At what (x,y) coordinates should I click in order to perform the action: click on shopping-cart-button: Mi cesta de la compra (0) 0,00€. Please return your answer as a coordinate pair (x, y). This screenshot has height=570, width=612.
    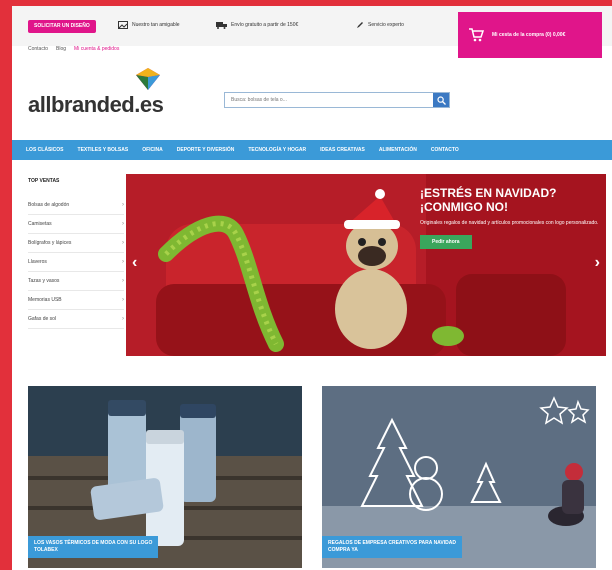
    Looking at the image, I should click on (530, 35).